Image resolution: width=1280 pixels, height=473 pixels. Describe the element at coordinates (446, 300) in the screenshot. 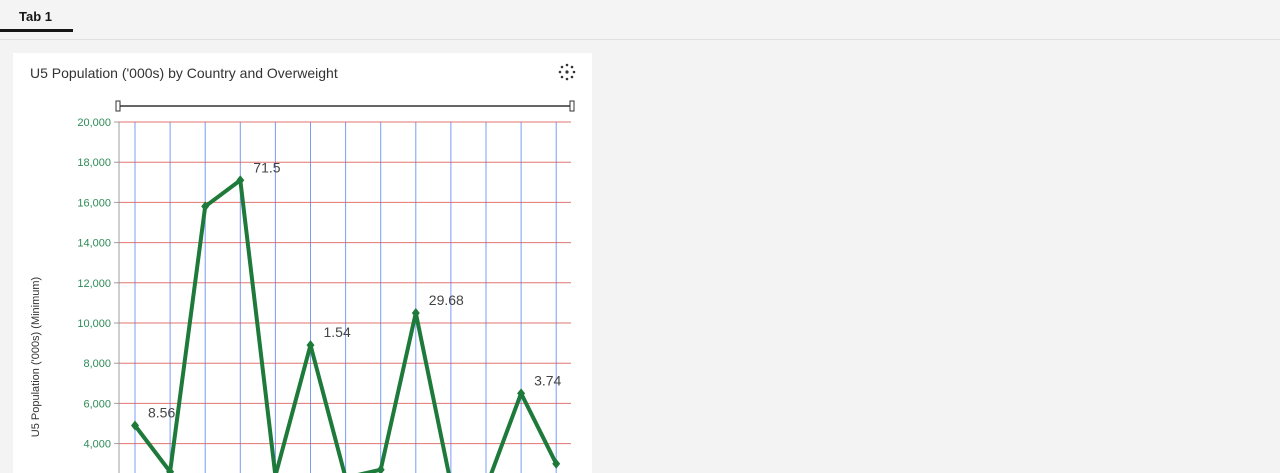

I see `data-label: 29.68` at that location.